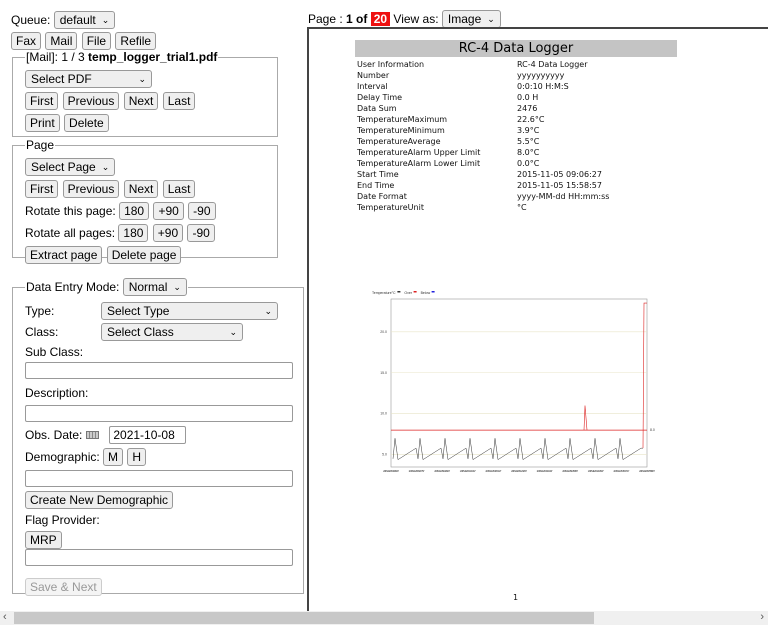 This screenshot has height=625, width=768. I want to click on page-first-button: First, so click(42, 189).